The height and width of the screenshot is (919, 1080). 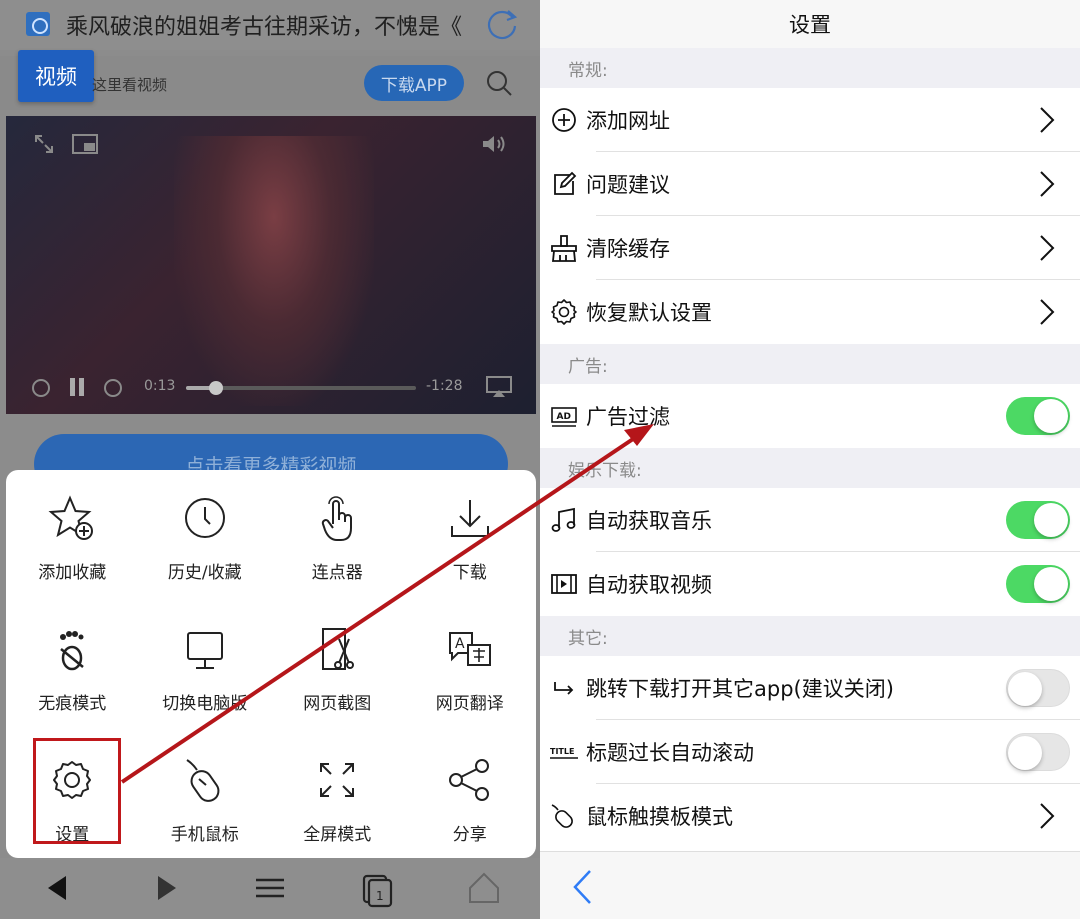 What do you see at coordinates (205, 704) in the screenshot?
I see `menu-label: 切换电脑版` at bounding box center [205, 704].